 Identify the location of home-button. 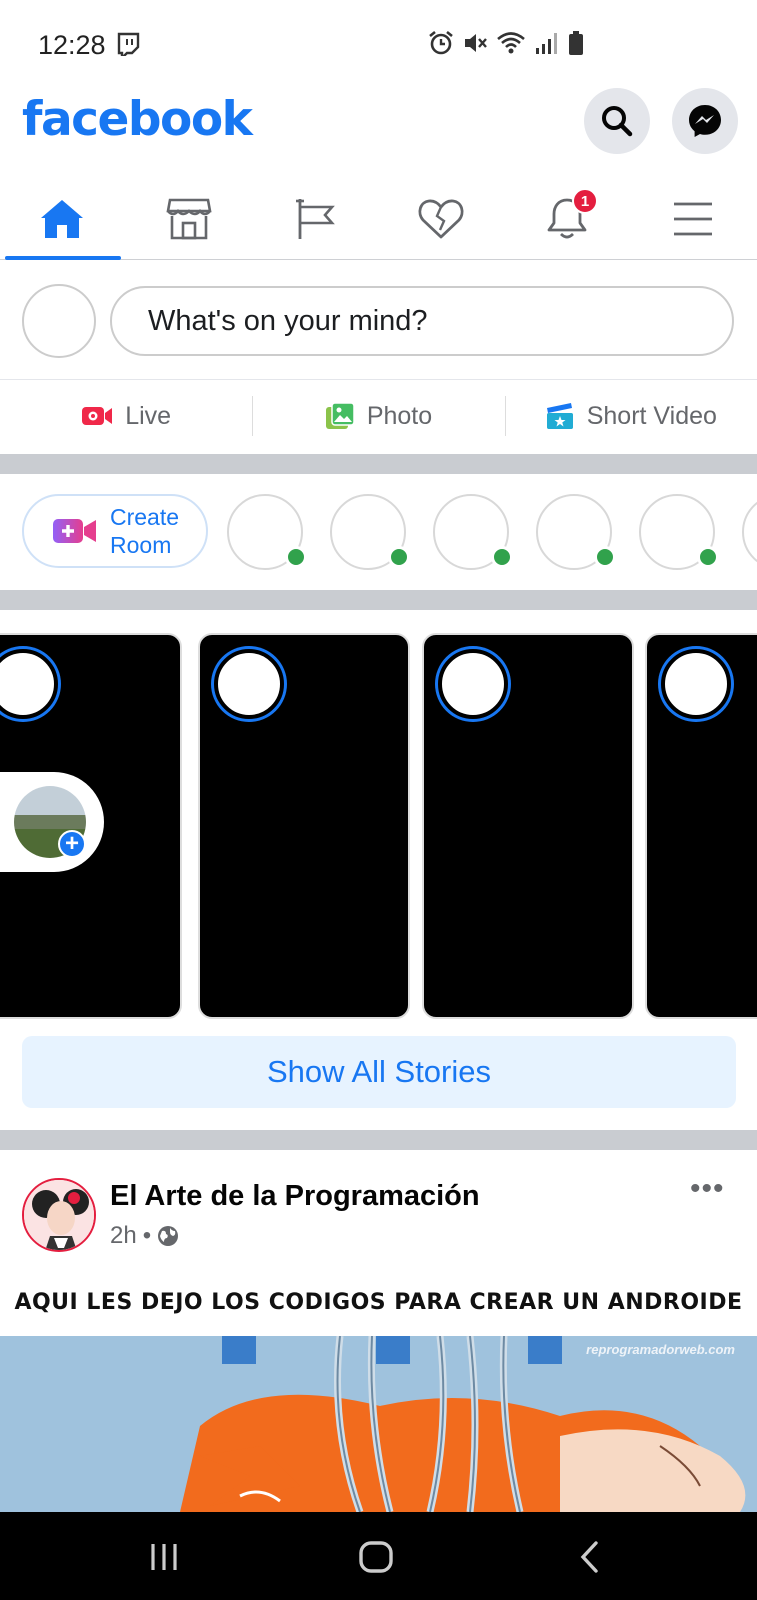
(376, 1557).